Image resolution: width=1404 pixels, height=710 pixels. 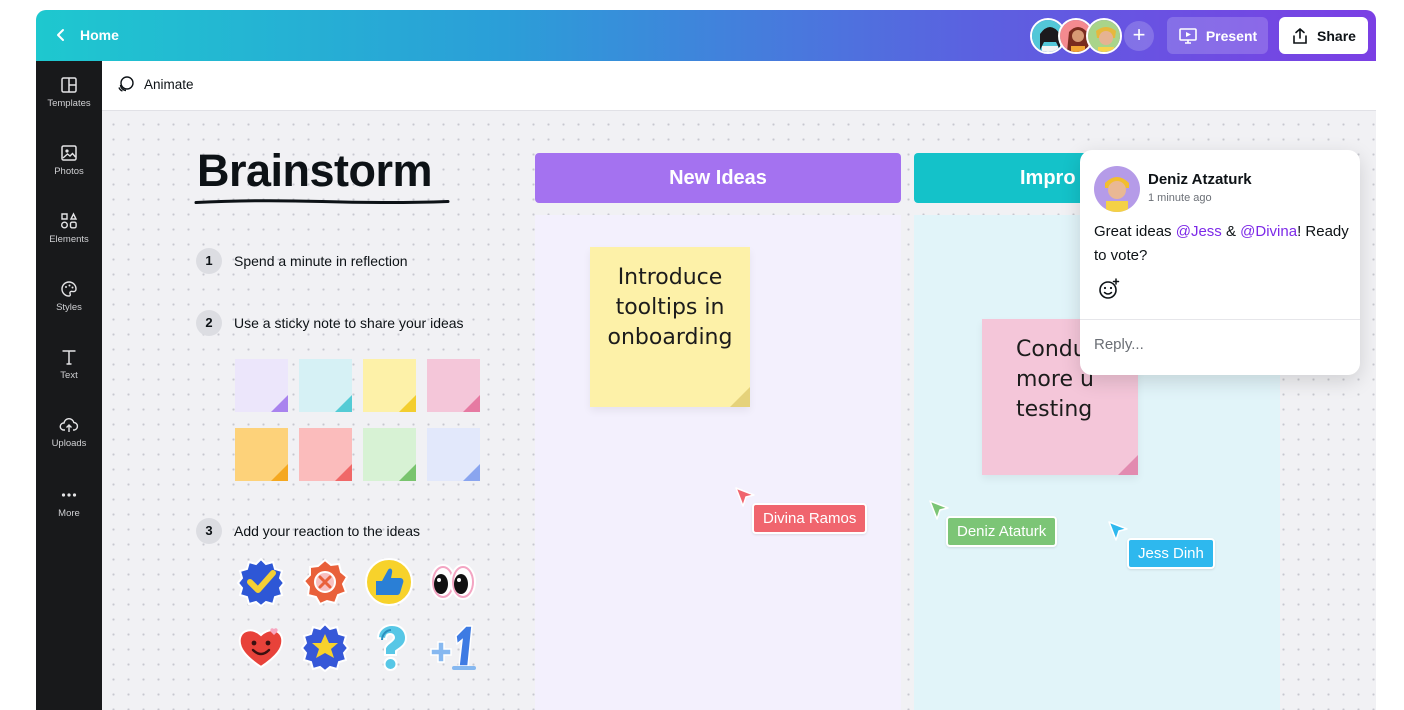 I want to click on sidebar-item-templates: Templates, so click(x=69, y=100).